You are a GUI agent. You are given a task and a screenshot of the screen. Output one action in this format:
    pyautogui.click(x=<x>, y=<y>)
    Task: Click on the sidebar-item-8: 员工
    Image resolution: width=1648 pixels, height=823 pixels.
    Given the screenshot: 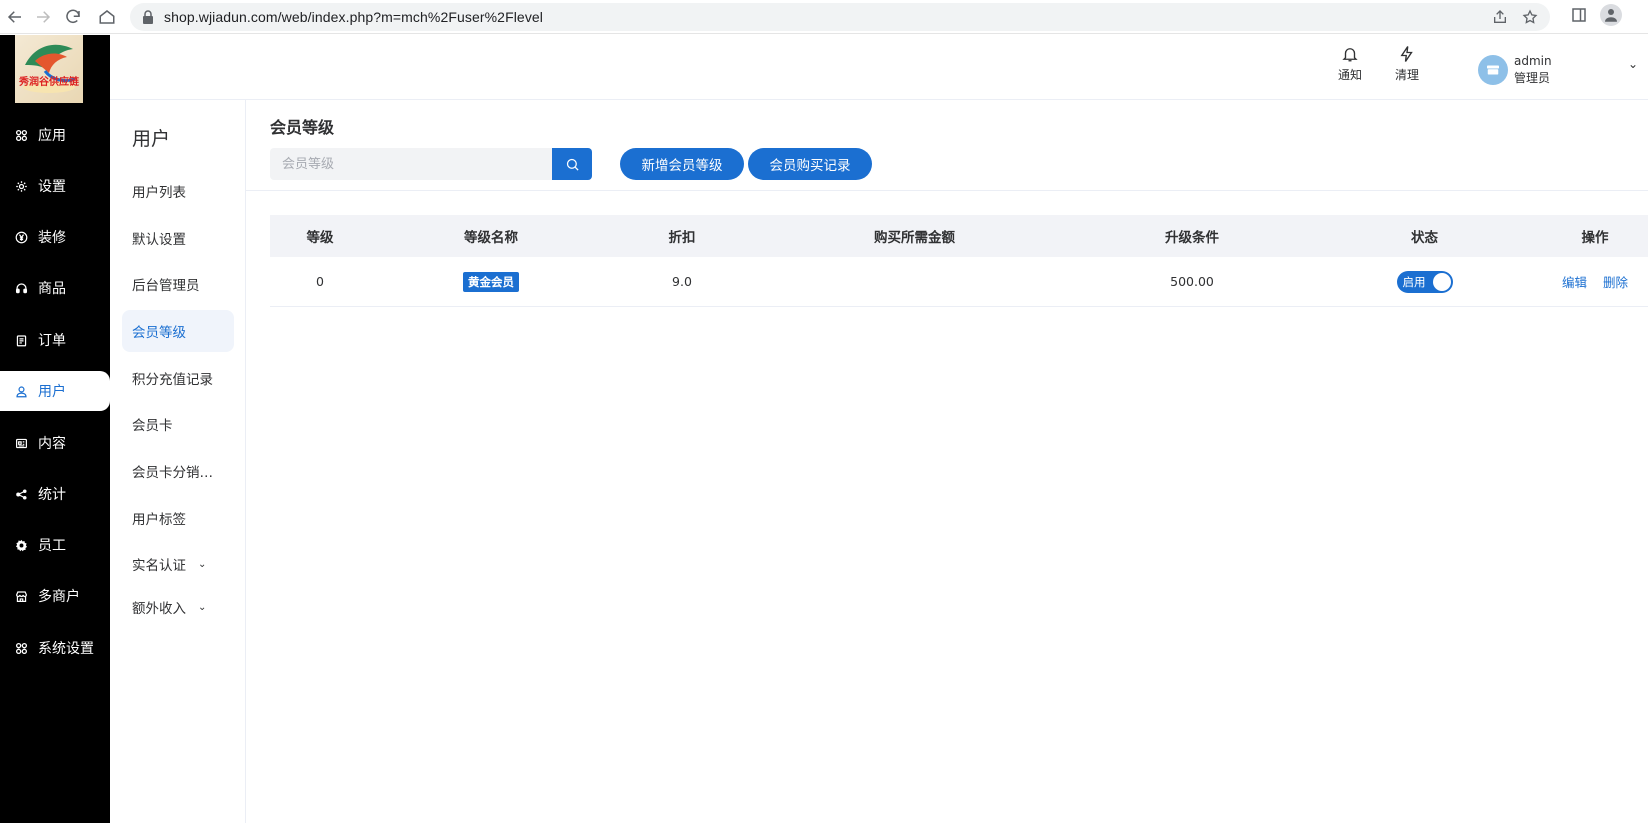 What is the action you would take?
    pyautogui.click(x=55, y=545)
    